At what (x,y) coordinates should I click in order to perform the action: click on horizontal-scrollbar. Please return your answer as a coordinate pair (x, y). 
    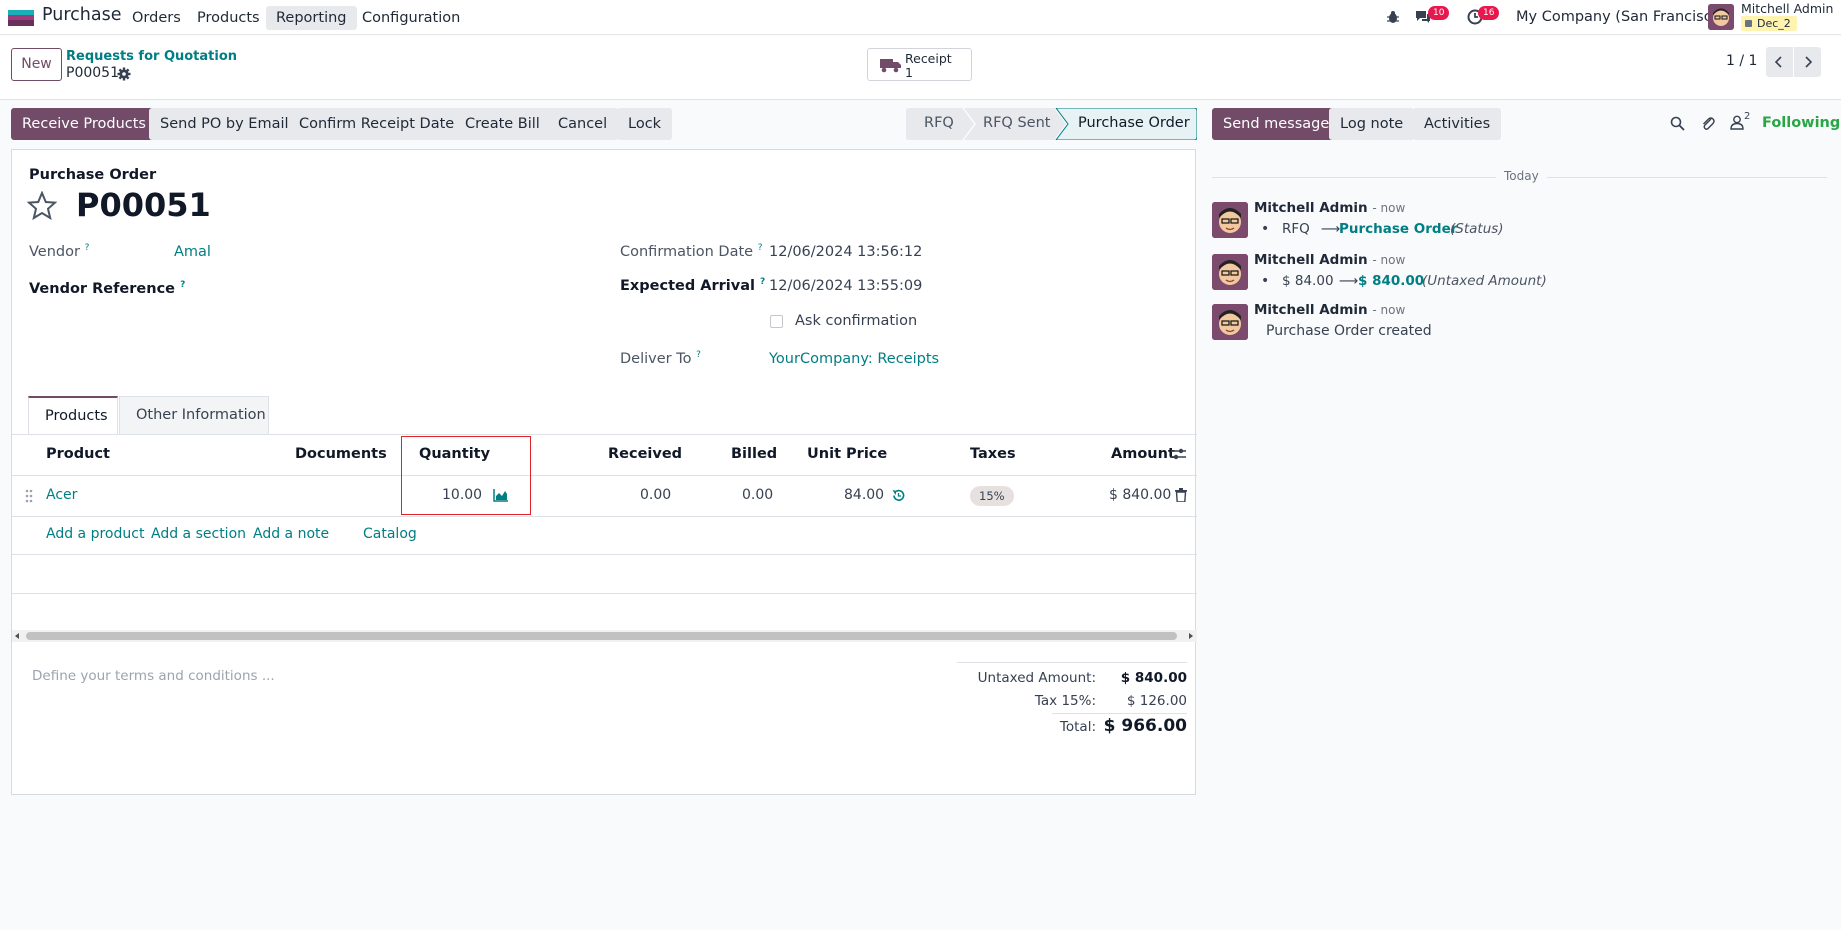
    Looking at the image, I should click on (604, 636).